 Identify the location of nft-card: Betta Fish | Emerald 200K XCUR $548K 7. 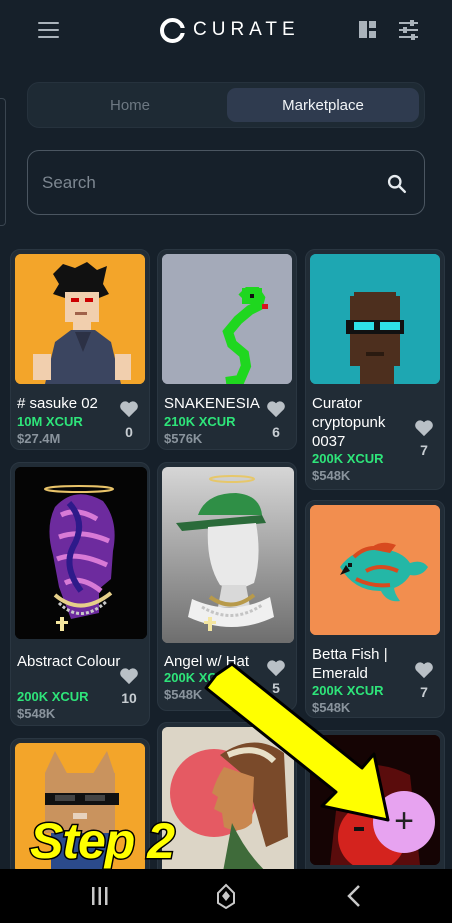
(375, 609).